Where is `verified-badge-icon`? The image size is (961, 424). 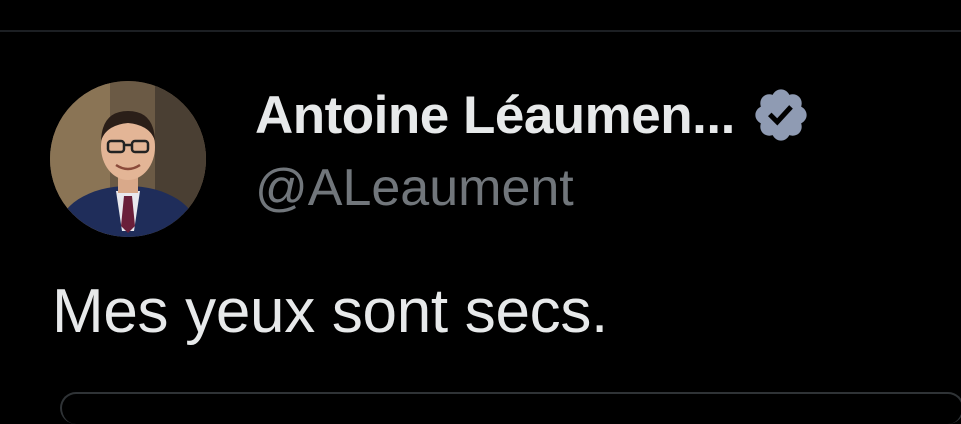 verified-badge-icon is located at coordinates (781, 115).